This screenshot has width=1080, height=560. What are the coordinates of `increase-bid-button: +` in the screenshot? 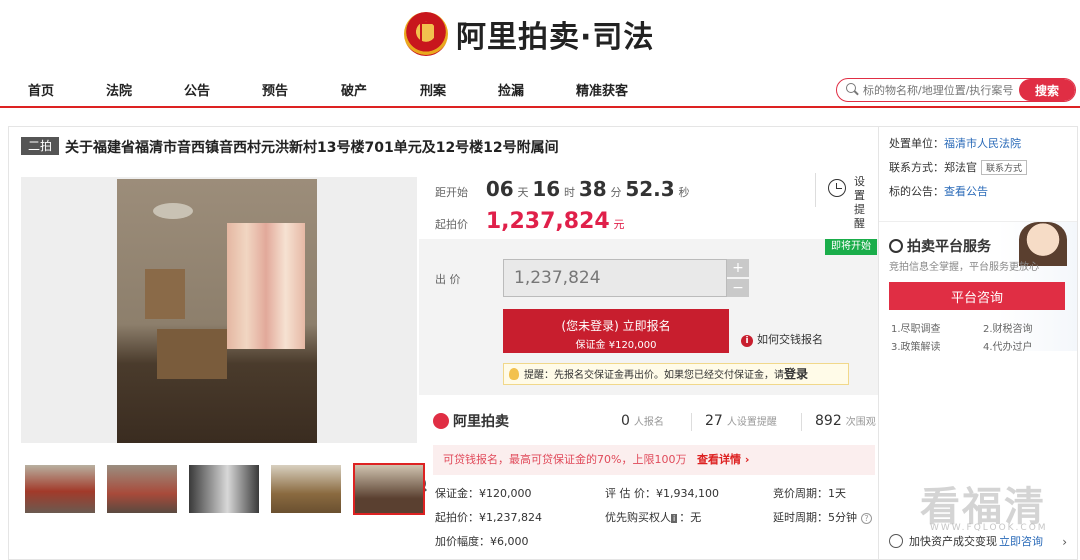 It's located at (738, 268).